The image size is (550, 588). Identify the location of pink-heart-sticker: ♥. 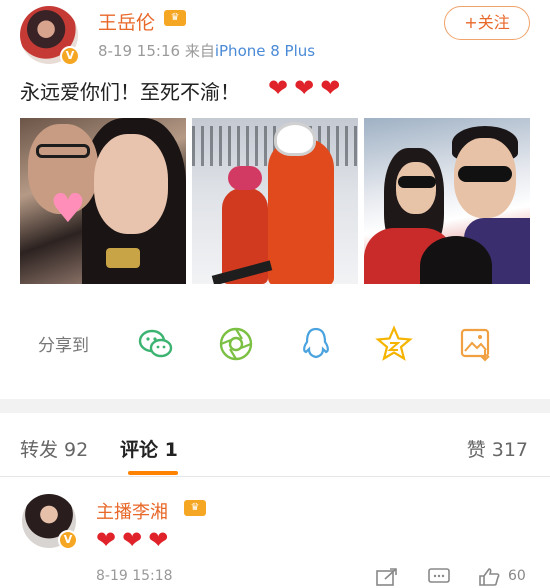
(68, 209).